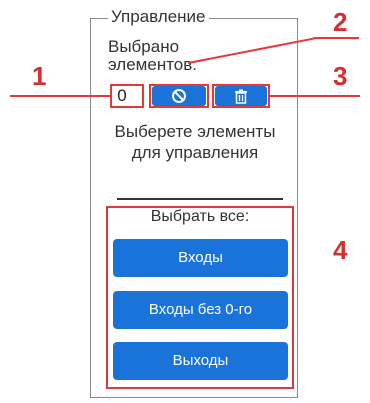 The height and width of the screenshot is (403, 370). Describe the element at coordinates (158, 17) in the screenshot. I see `panel-legend: Управление` at that location.